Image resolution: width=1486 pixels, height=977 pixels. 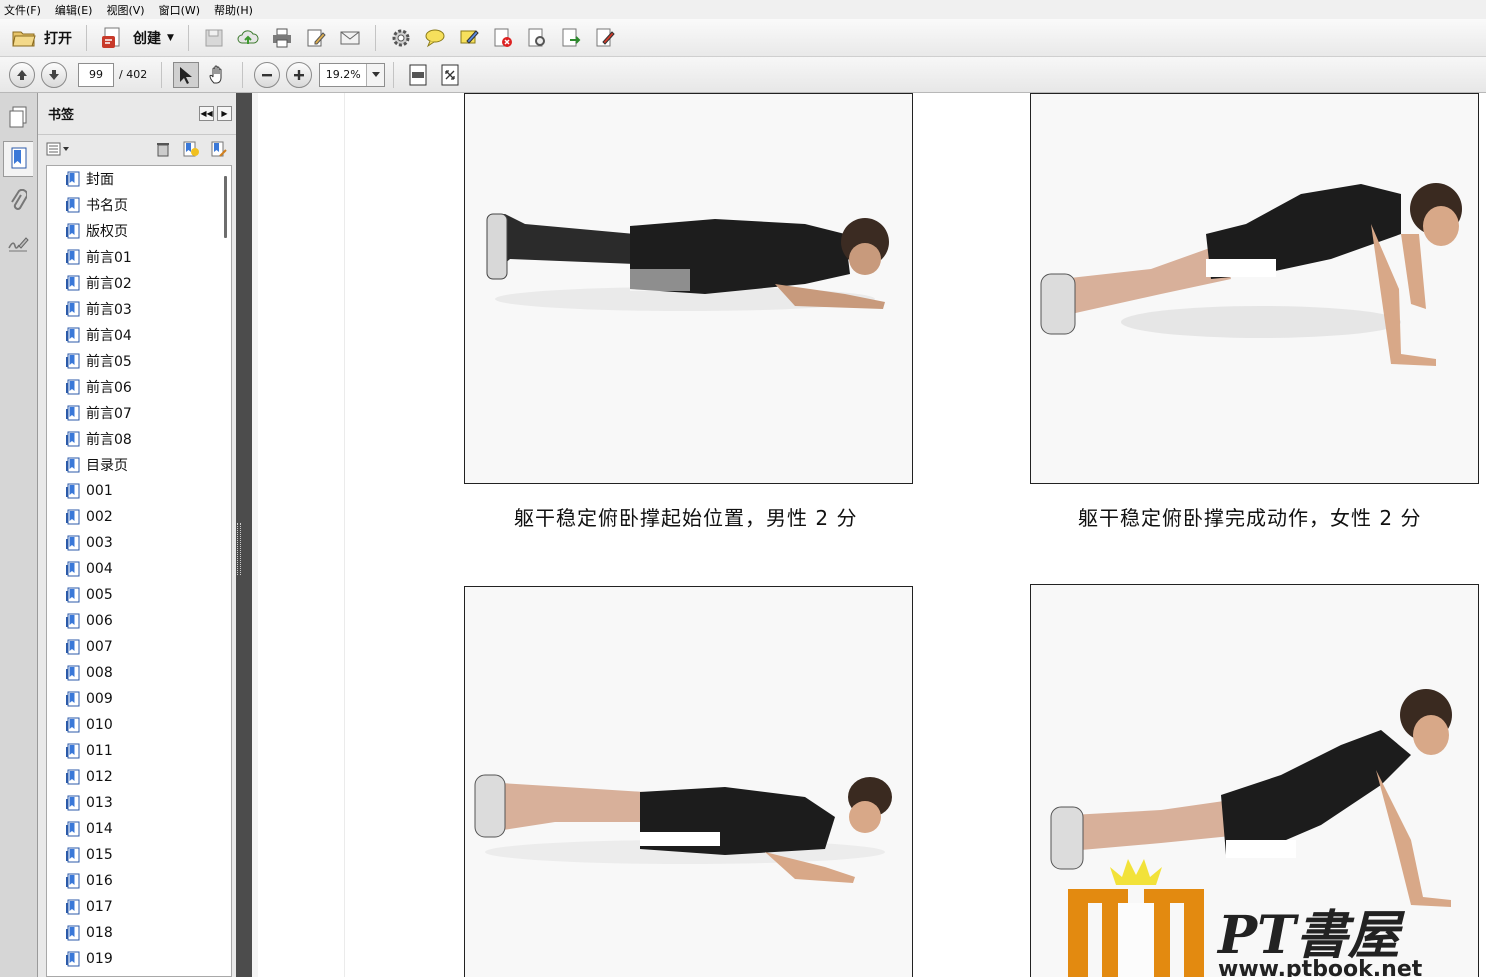 I want to click on bookmark-label: 008, so click(x=99, y=673).